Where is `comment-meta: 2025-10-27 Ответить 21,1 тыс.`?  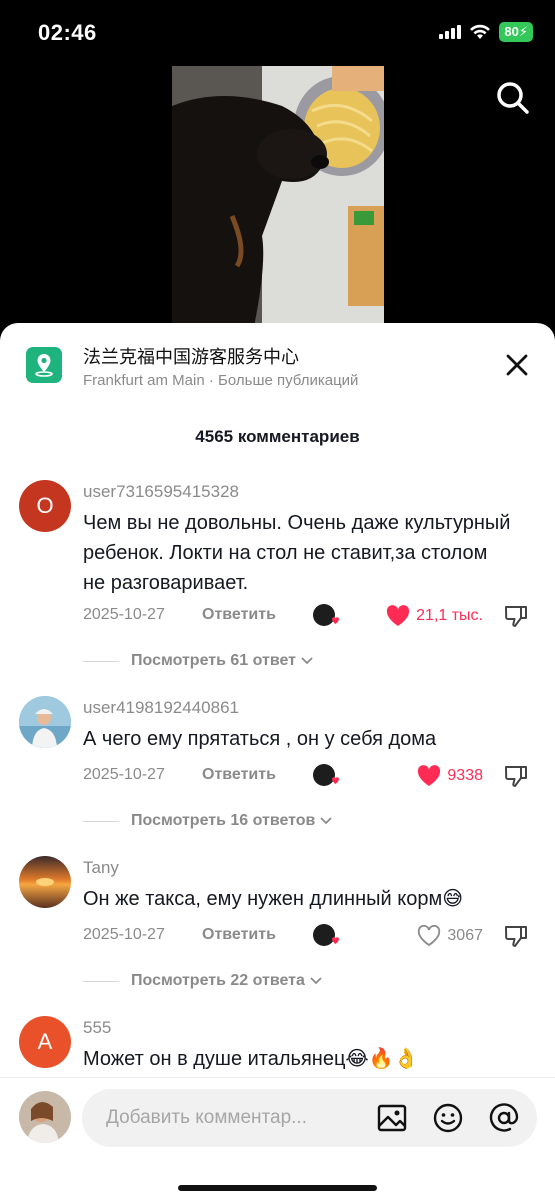
comment-meta: 2025-10-27 Ответить 21,1 тыс. is located at coordinates (313, 616).